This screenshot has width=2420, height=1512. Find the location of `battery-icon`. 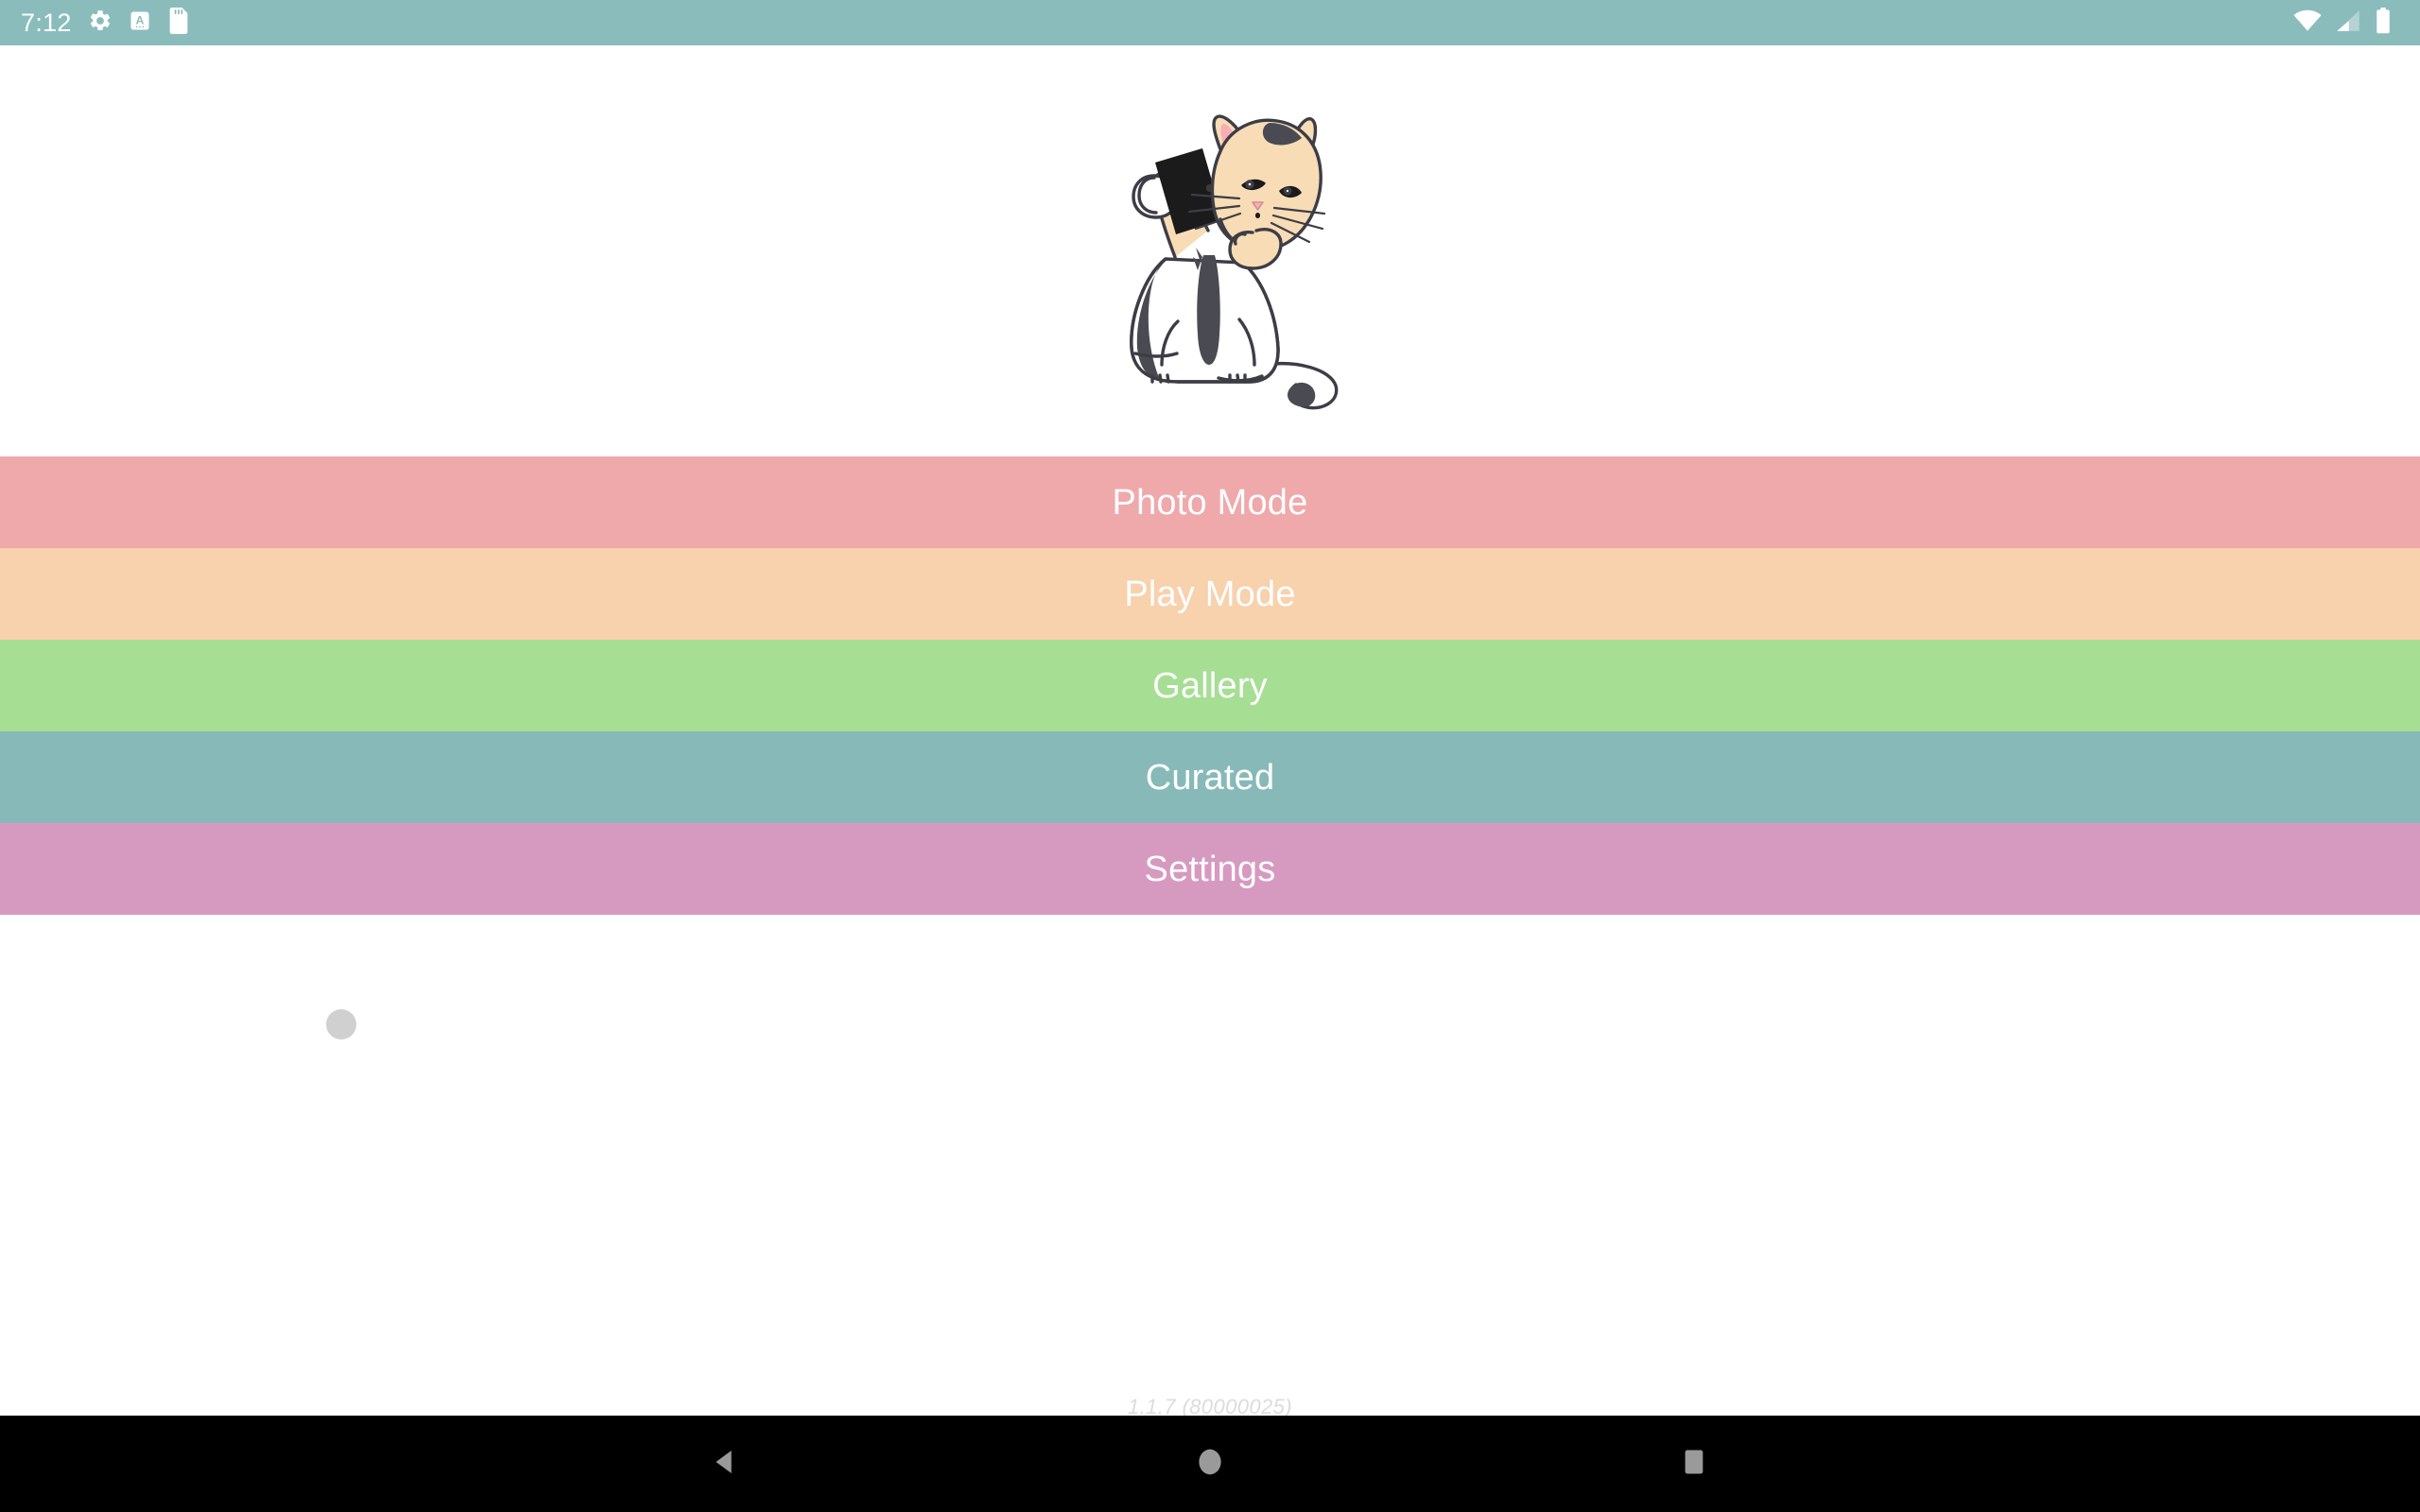

battery-icon is located at coordinates (2383, 23).